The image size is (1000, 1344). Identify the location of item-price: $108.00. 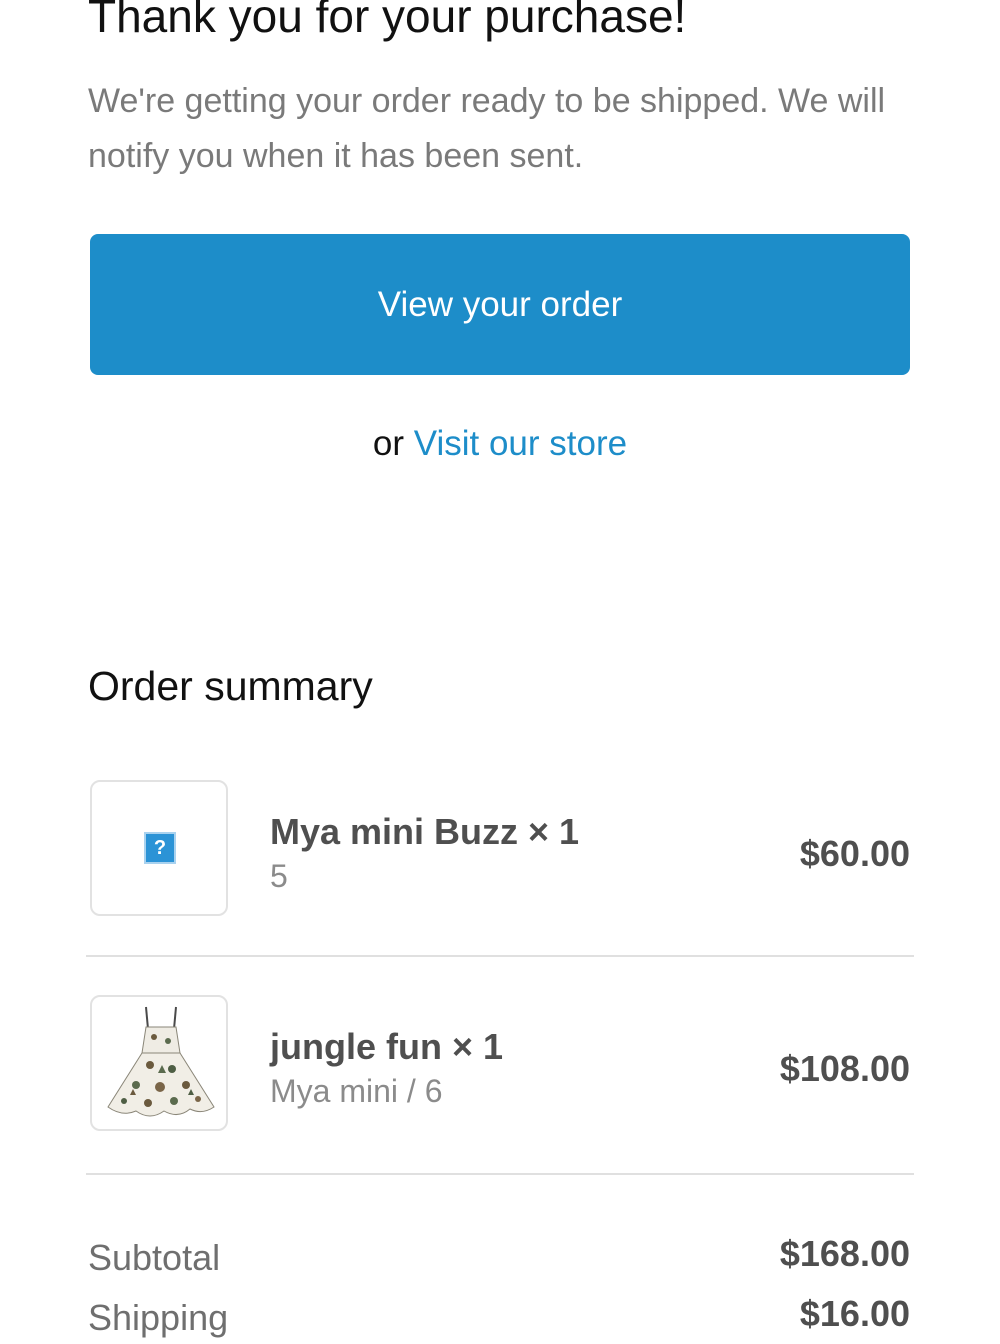
(844, 1068).